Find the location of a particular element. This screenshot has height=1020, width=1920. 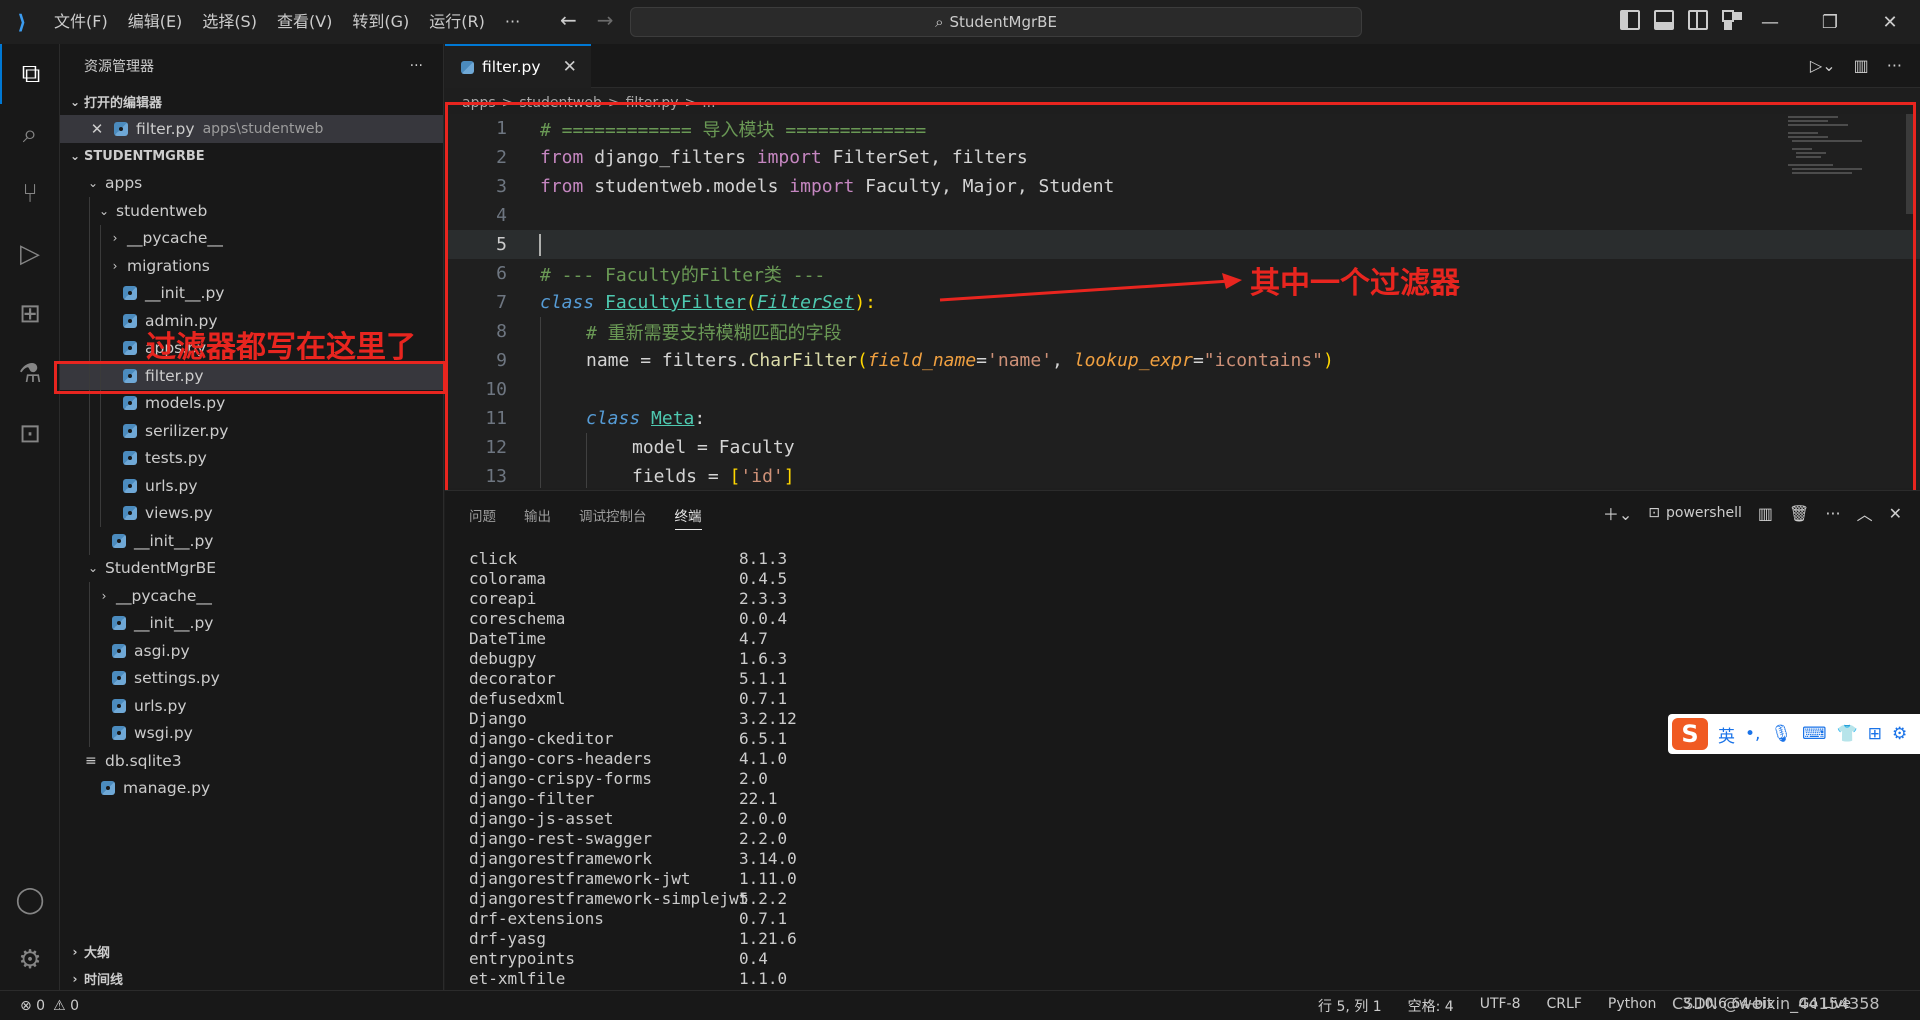

menu-view: 查看(V) is located at coordinates (304, 22).